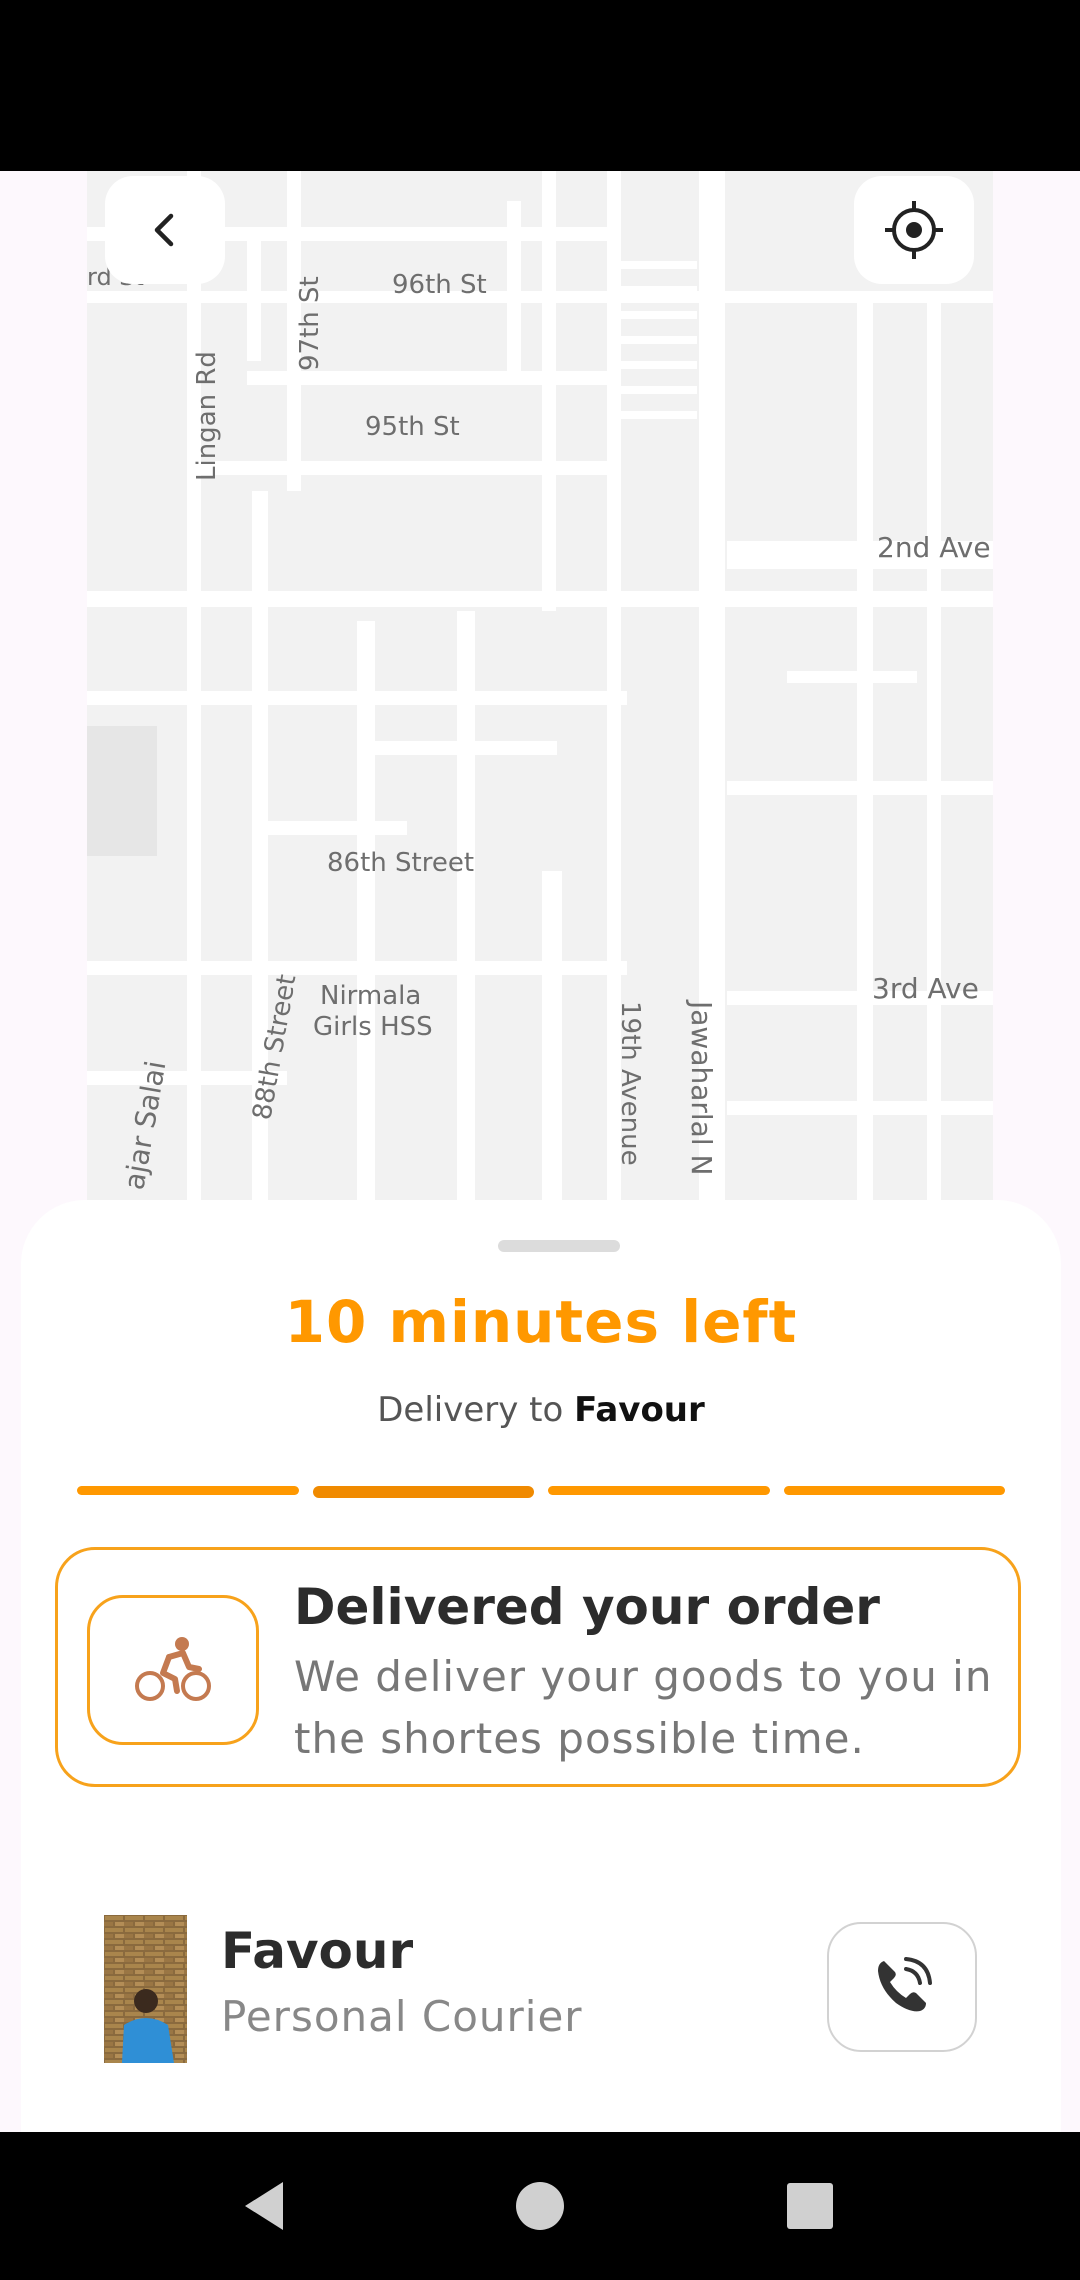 Image resolution: width=1080 pixels, height=2280 pixels. I want to click on square-recents-icon, so click(810, 2206).